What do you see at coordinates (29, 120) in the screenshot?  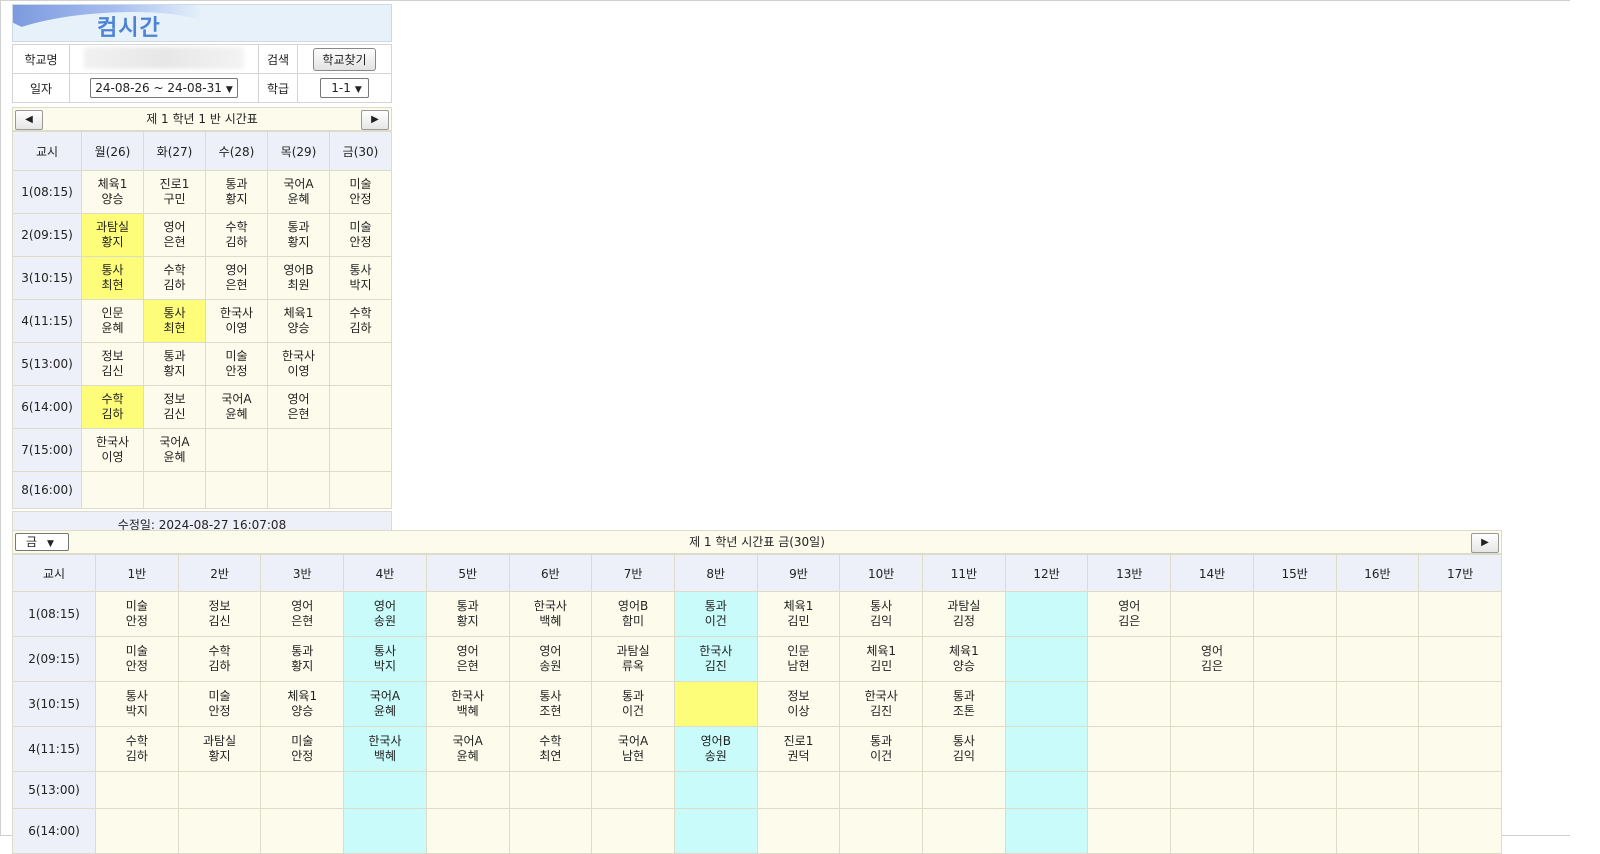 I see `prev-week-button: ◀` at bounding box center [29, 120].